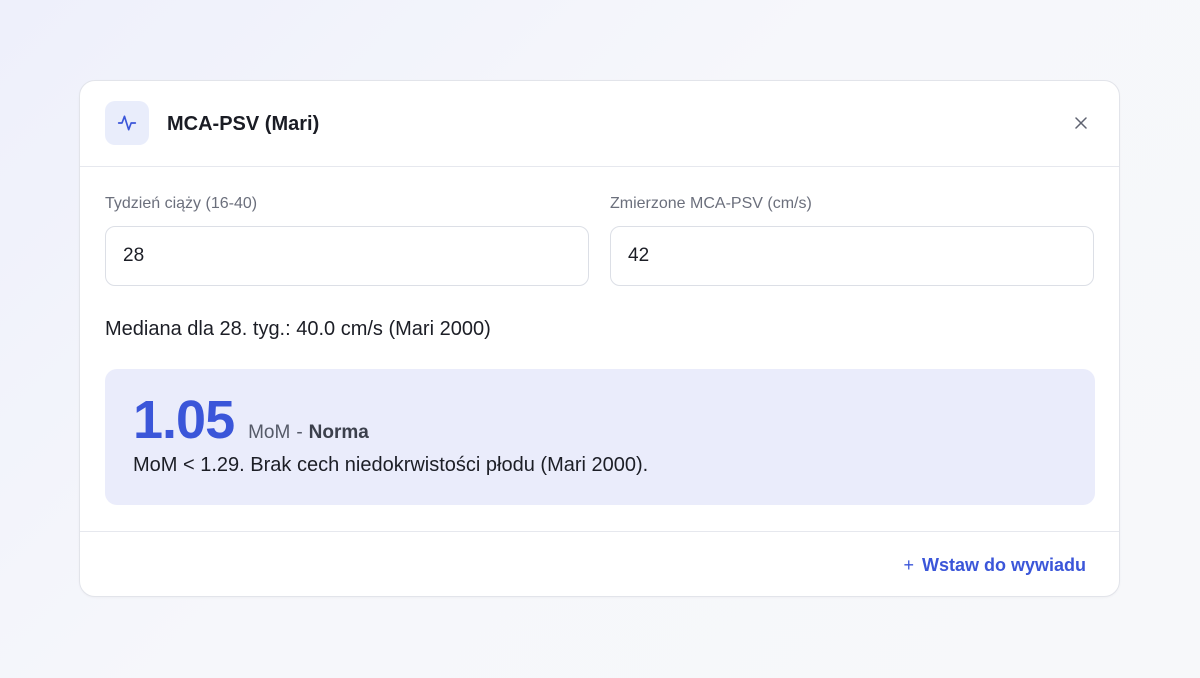  I want to click on mom-value: 1.05, so click(184, 420).